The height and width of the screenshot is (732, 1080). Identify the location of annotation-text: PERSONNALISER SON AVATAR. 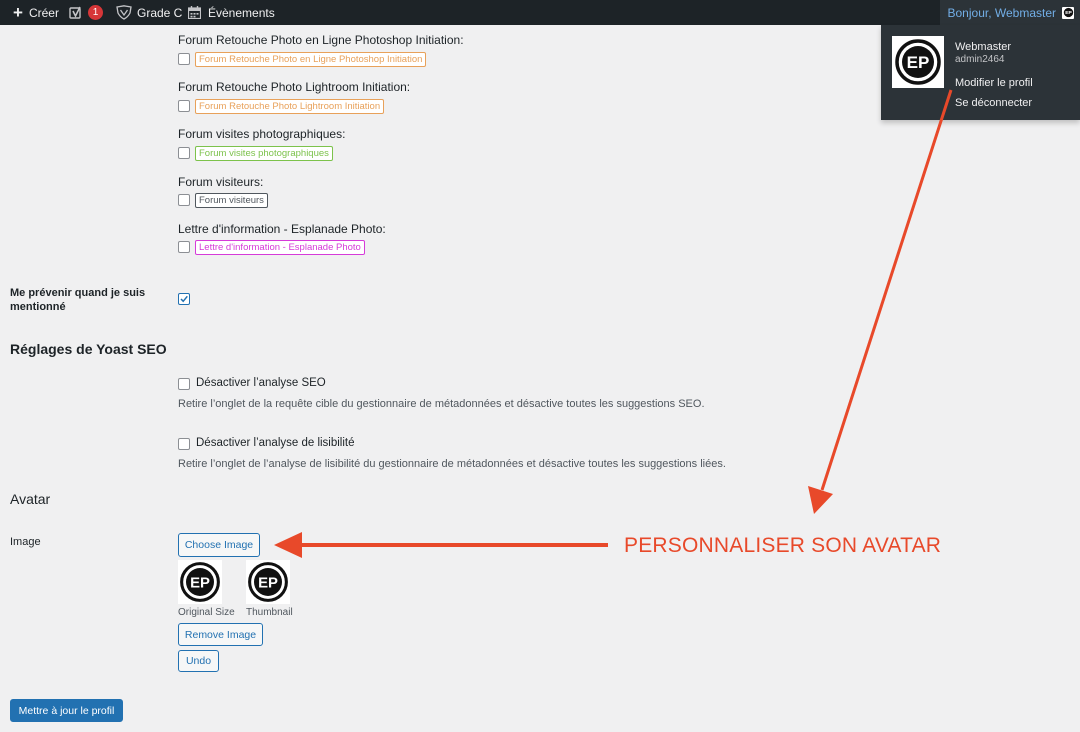
(783, 545).